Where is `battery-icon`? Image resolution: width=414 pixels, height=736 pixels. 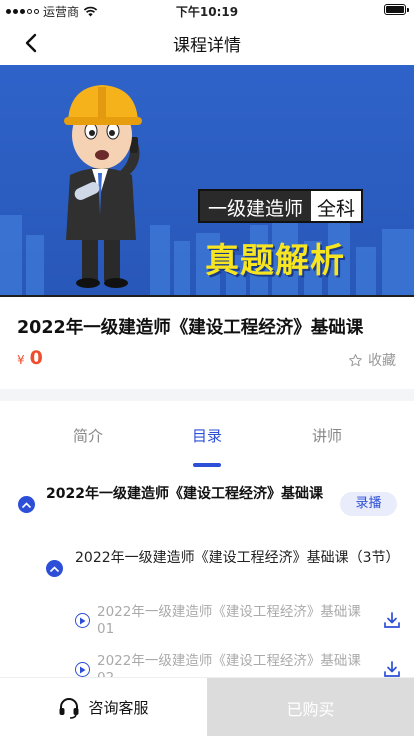 battery-icon is located at coordinates (396, 9).